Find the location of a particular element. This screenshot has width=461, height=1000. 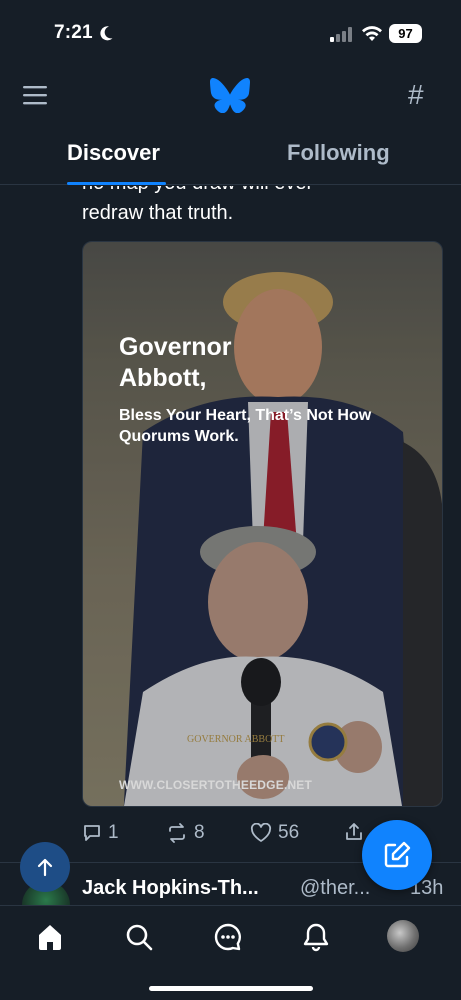

nav-search is located at coordinates (139, 937).